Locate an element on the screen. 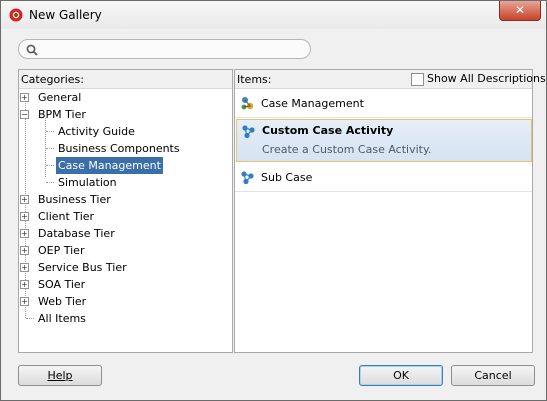 This screenshot has width=547, height=401. tree-item-label: Database Tier is located at coordinates (76, 233).